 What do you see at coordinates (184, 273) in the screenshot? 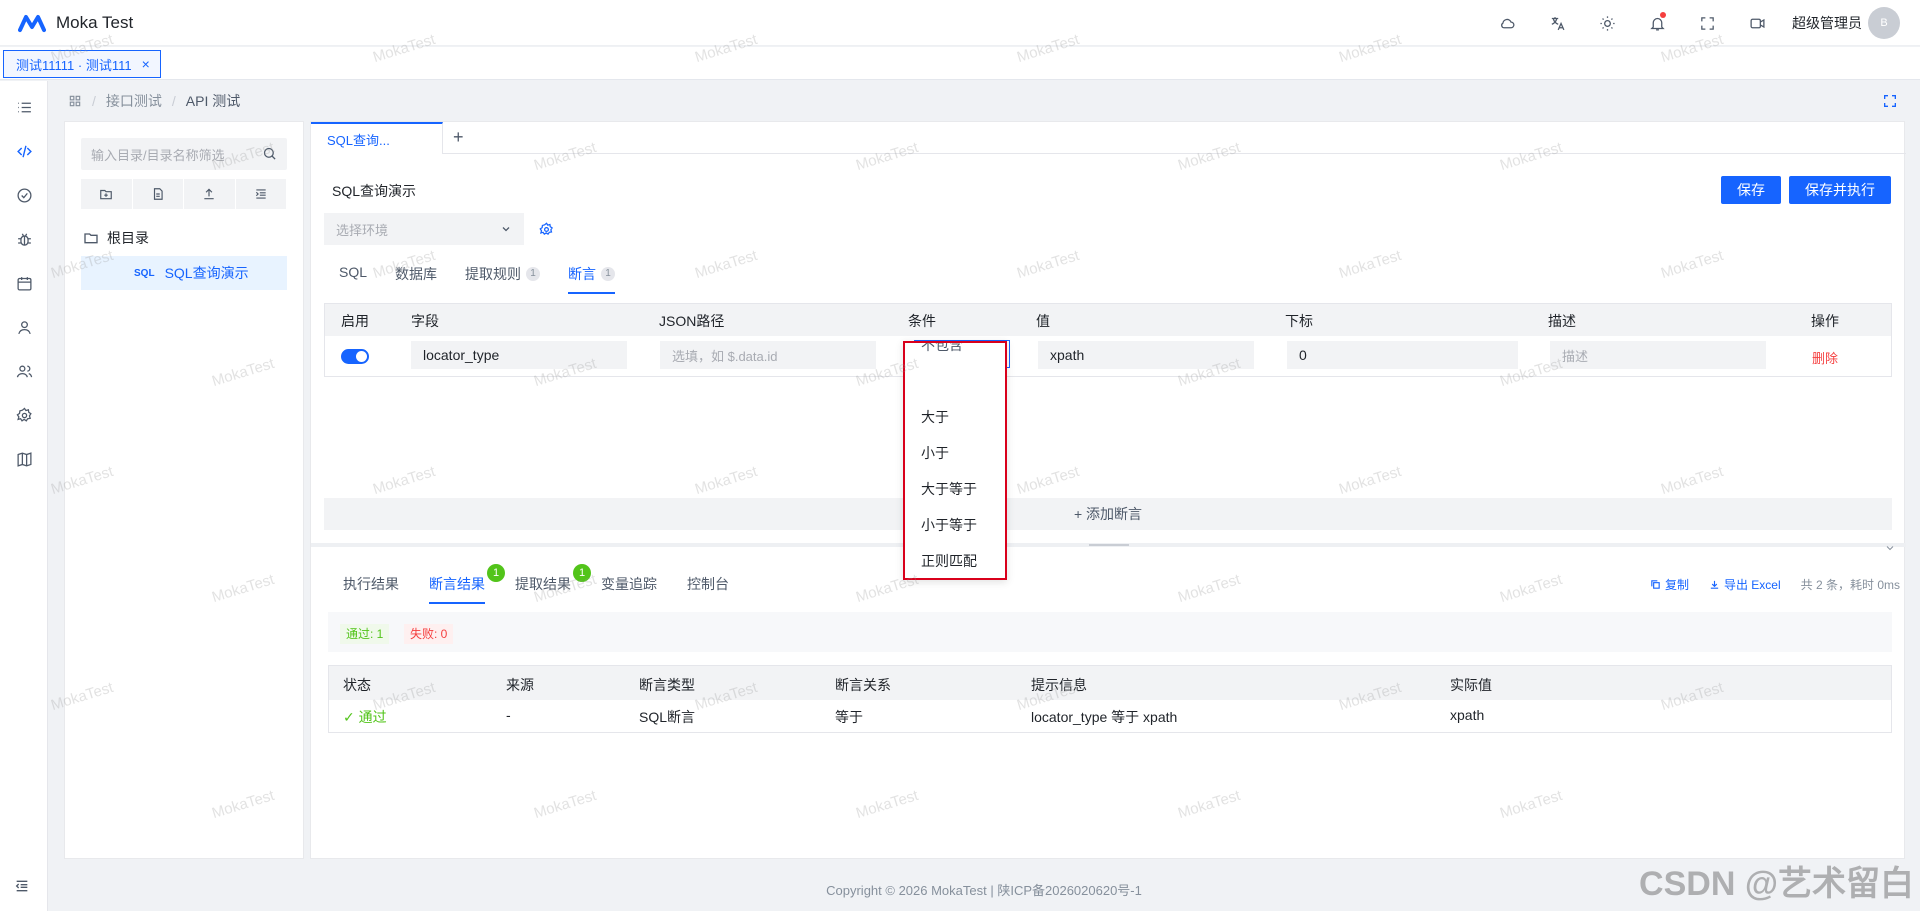
I see `tree-node-sql-demo: SQL SQL查询演示` at bounding box center [184, 273].